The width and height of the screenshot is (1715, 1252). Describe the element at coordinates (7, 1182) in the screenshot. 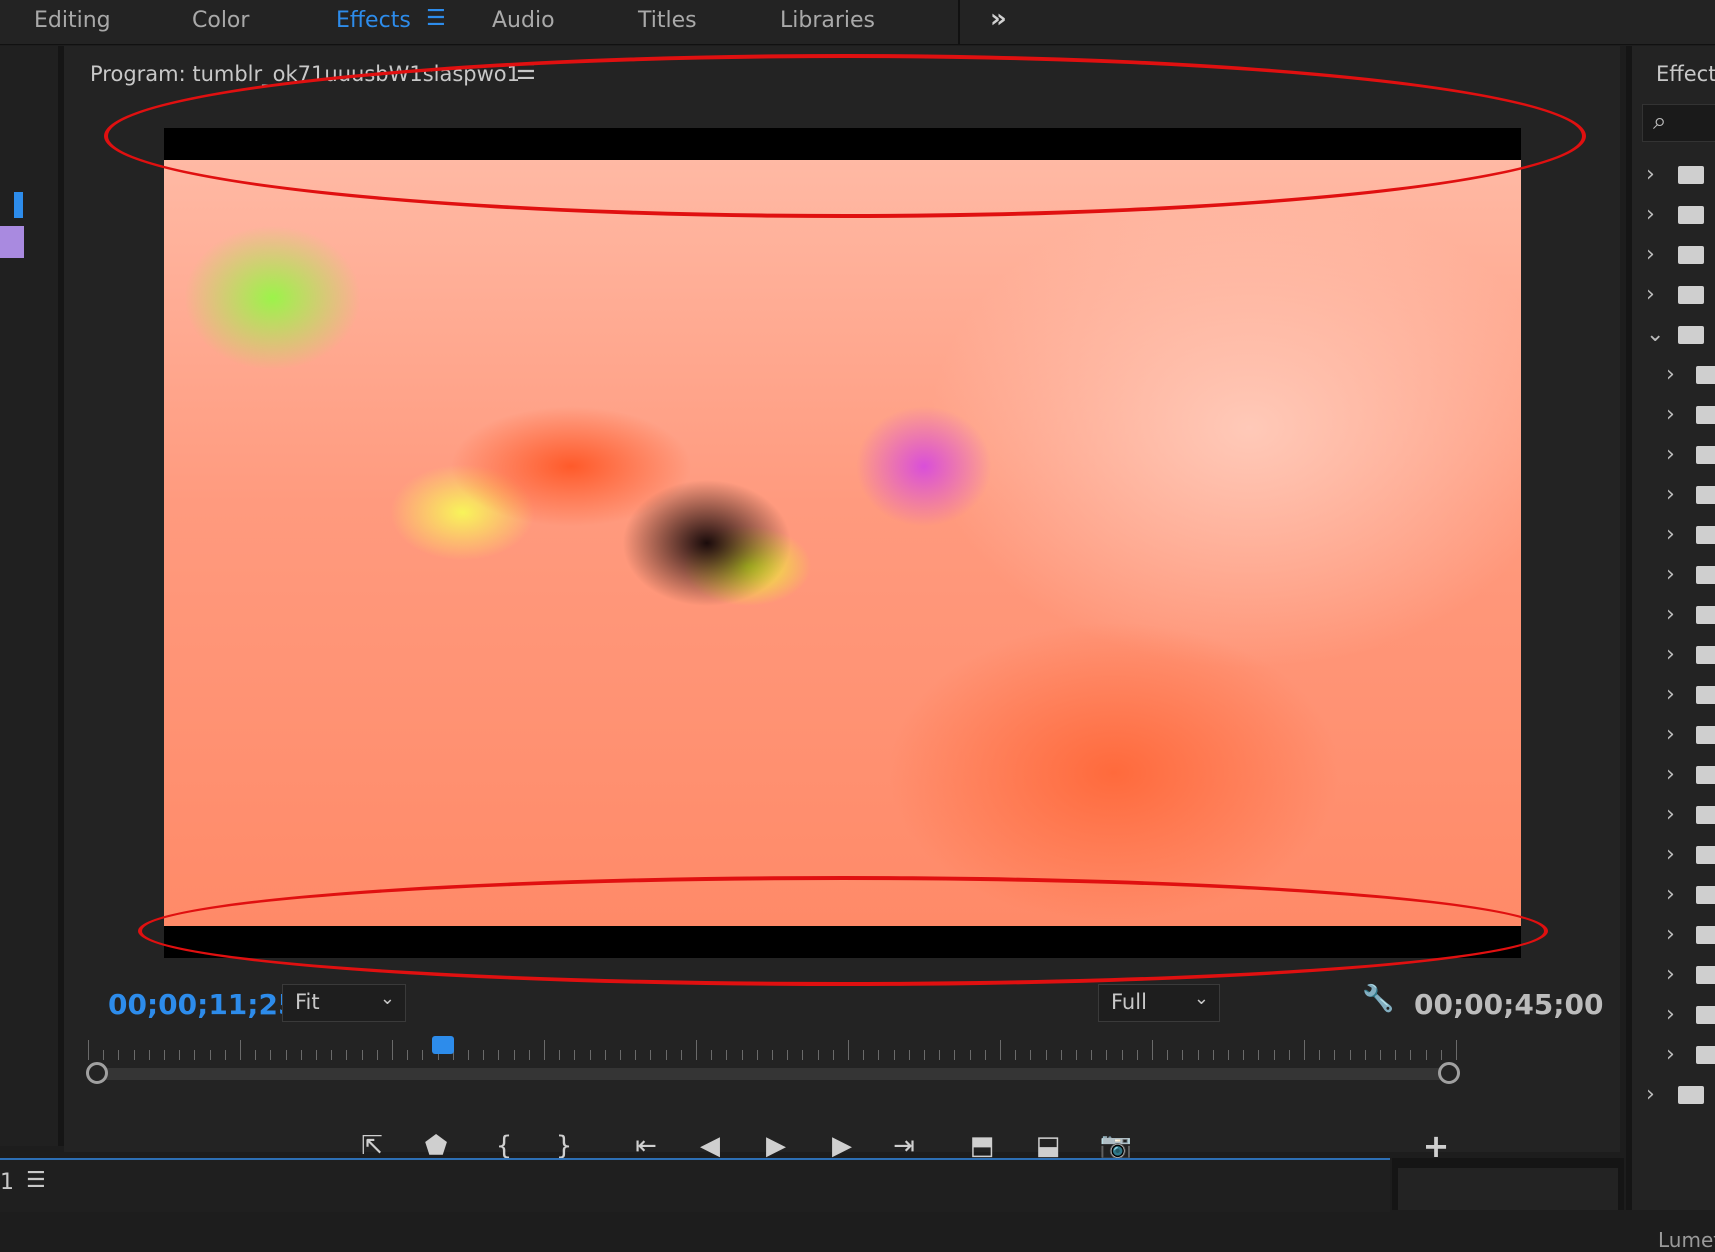

I see `timeline-tab-label: 1` at that location.